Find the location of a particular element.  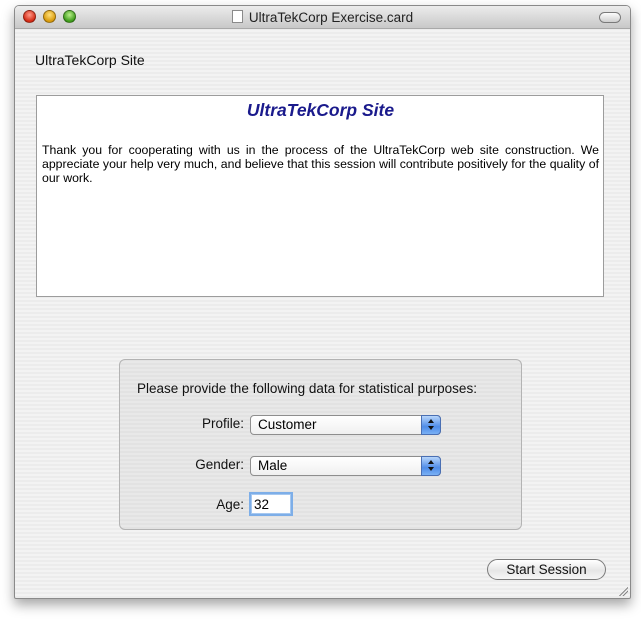

age-input is located at coordinates (271, 504).